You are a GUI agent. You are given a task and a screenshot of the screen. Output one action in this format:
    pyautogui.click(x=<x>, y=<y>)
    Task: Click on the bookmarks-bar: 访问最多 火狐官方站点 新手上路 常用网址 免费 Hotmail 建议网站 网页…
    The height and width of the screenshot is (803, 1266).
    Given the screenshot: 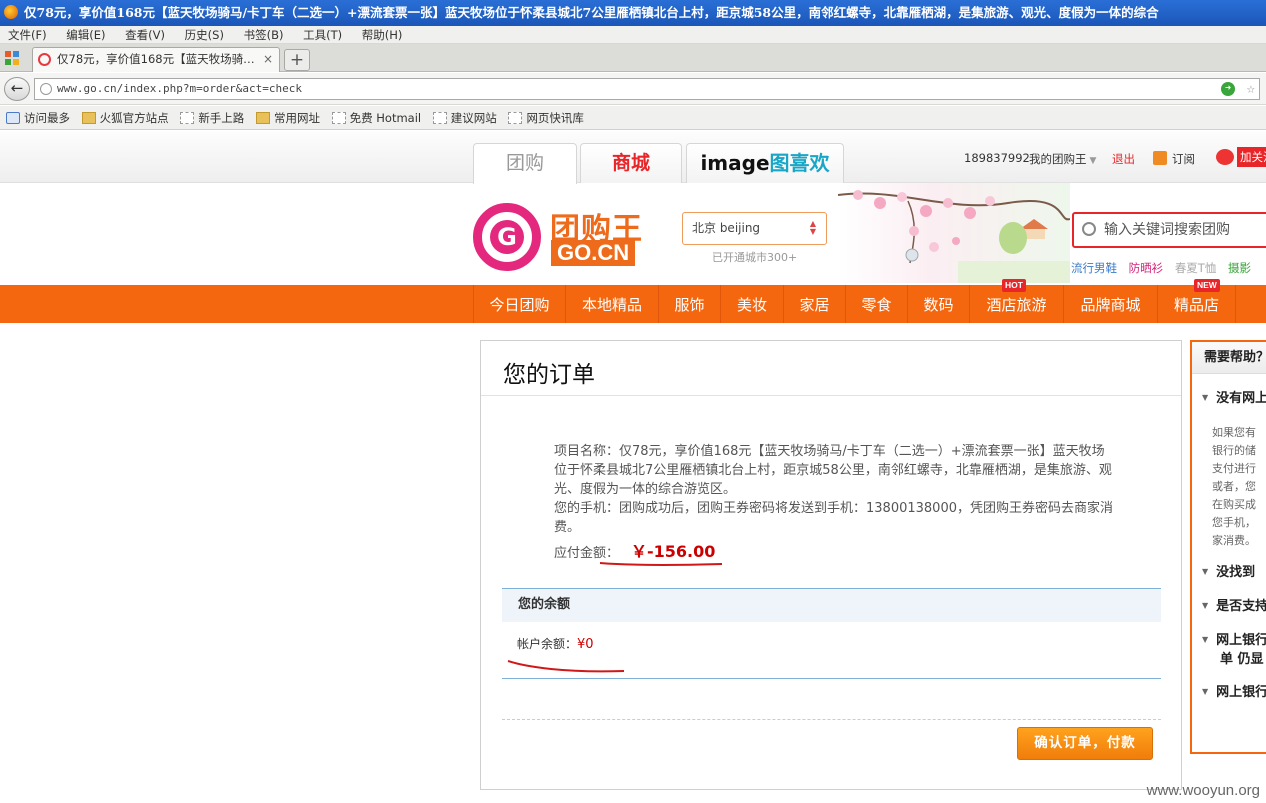 What is the action you would take?
    pyautogui.click(x=633, y=118)
    